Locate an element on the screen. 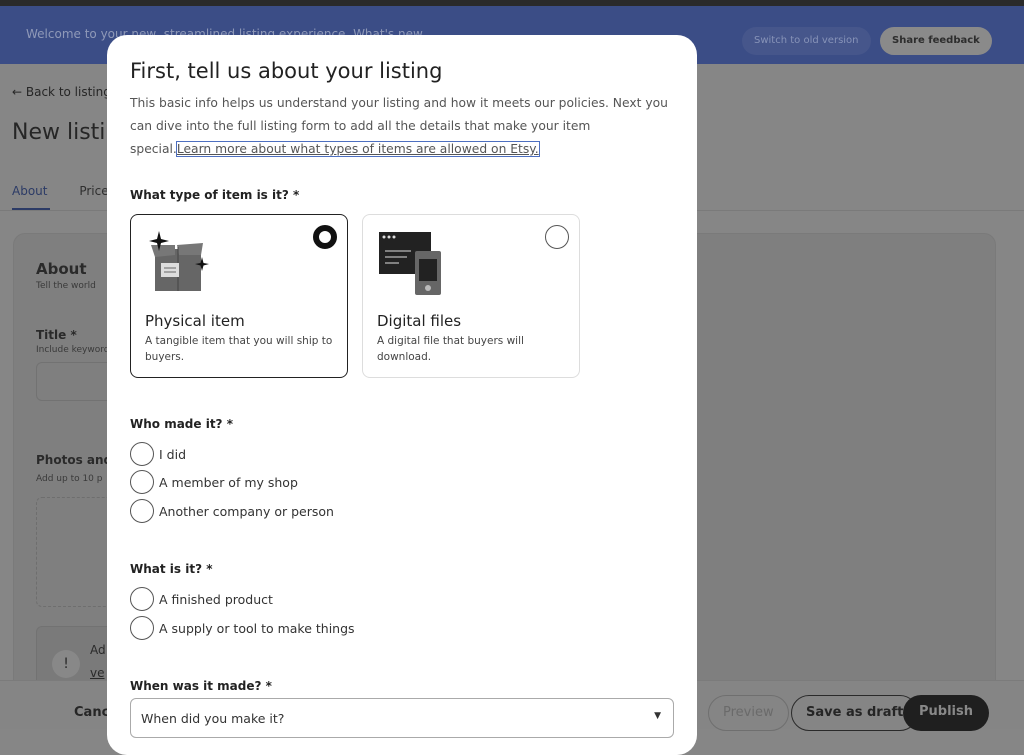 The image size is (1024, 755). who-option-shop-member: A member of my shop is located at coordinates (214, 482).